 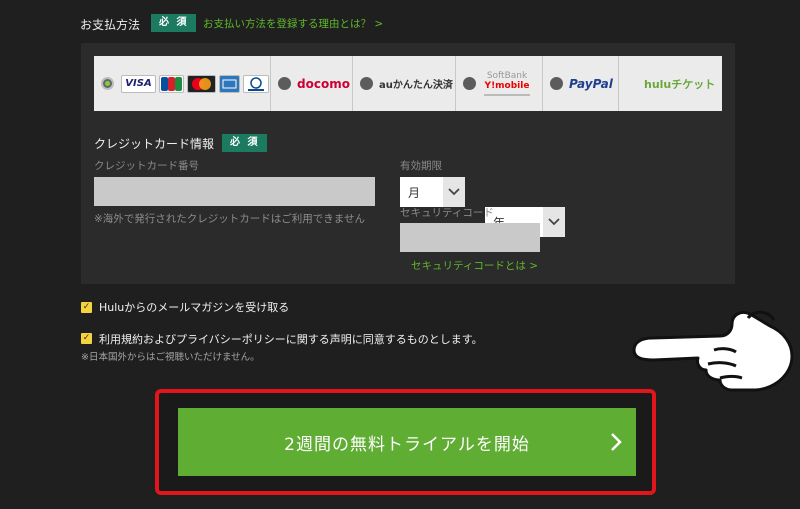 What do you see at coordinates (107, 83) in the screenshot?
I see `radio-selected-icon` at bounding box center [107, 83].